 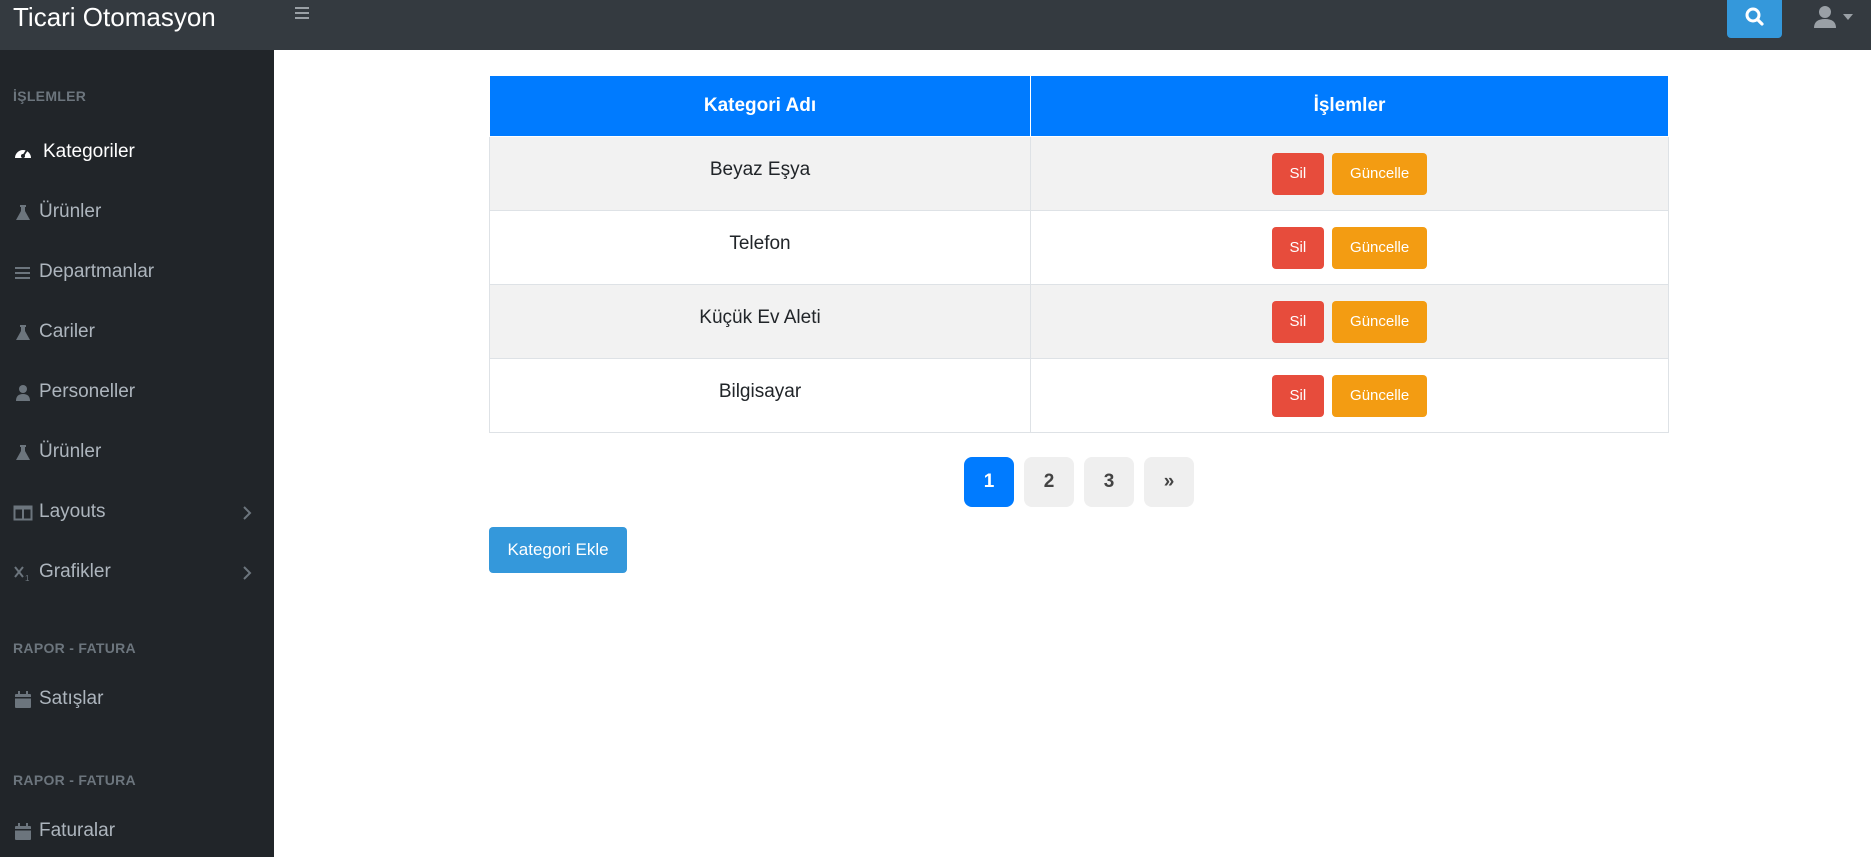 I want to click on top-navbar: Ticari Otomasyon, so click(x=935, y=25).